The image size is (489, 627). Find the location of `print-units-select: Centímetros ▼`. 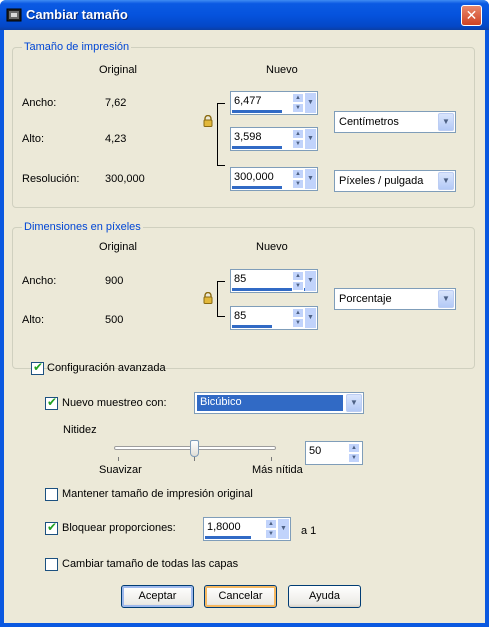

print-units-select: Centímetros ▼ is located at coordinates (395, 122).